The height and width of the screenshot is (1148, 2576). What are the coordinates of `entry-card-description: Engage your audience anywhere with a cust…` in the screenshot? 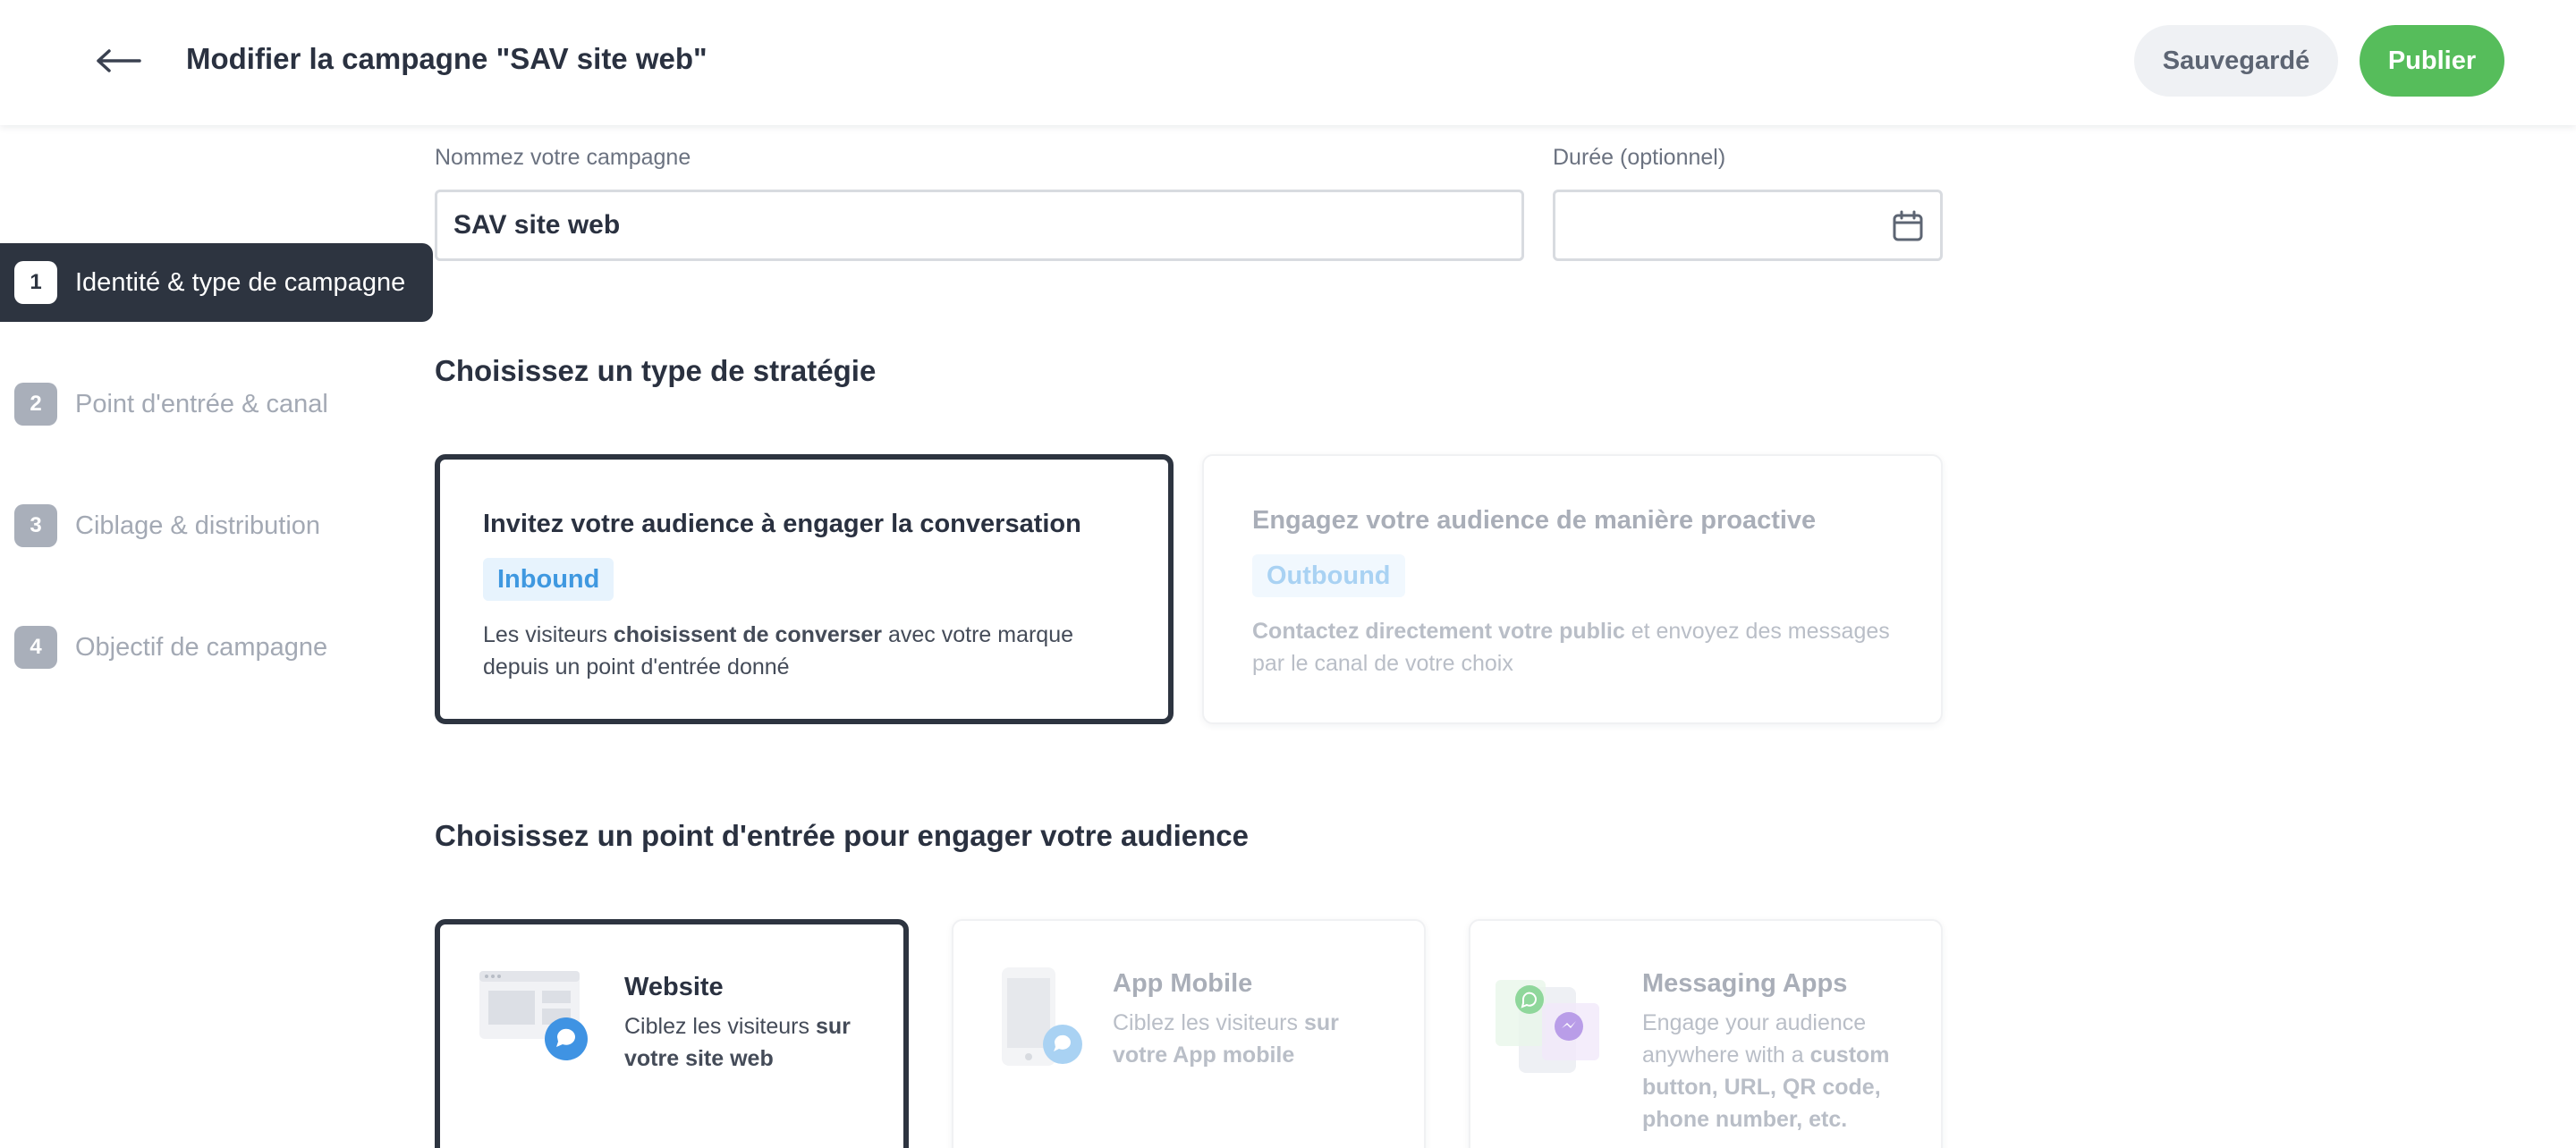 It's located at (1766, 1071).